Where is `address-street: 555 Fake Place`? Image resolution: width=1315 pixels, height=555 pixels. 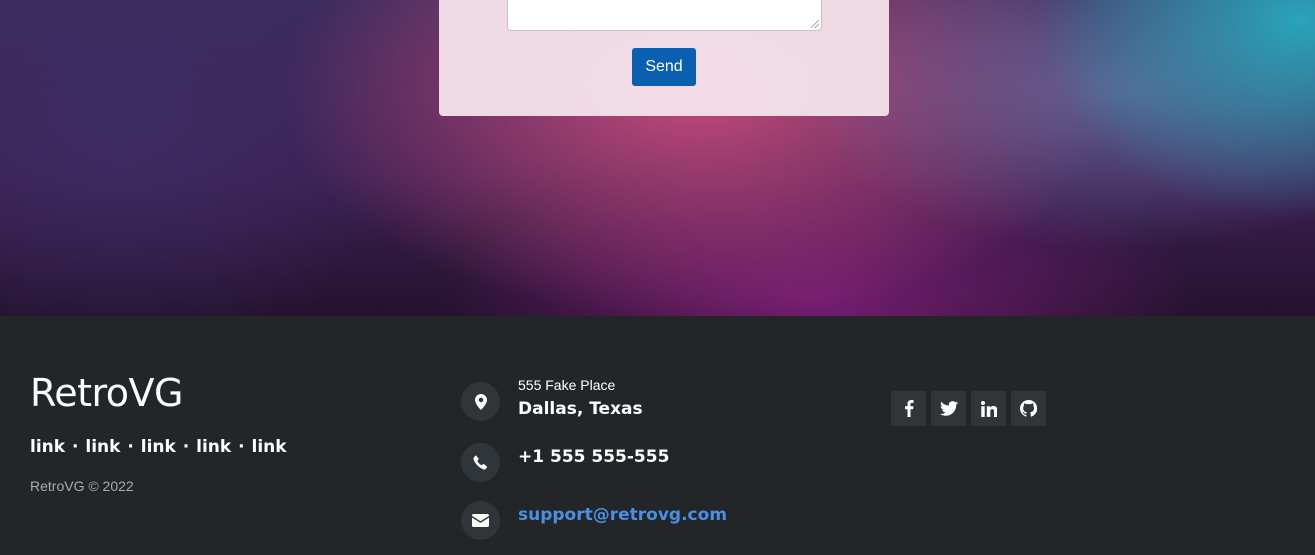
address-street: 555 Fake Place is located at coordinates (567, 385).